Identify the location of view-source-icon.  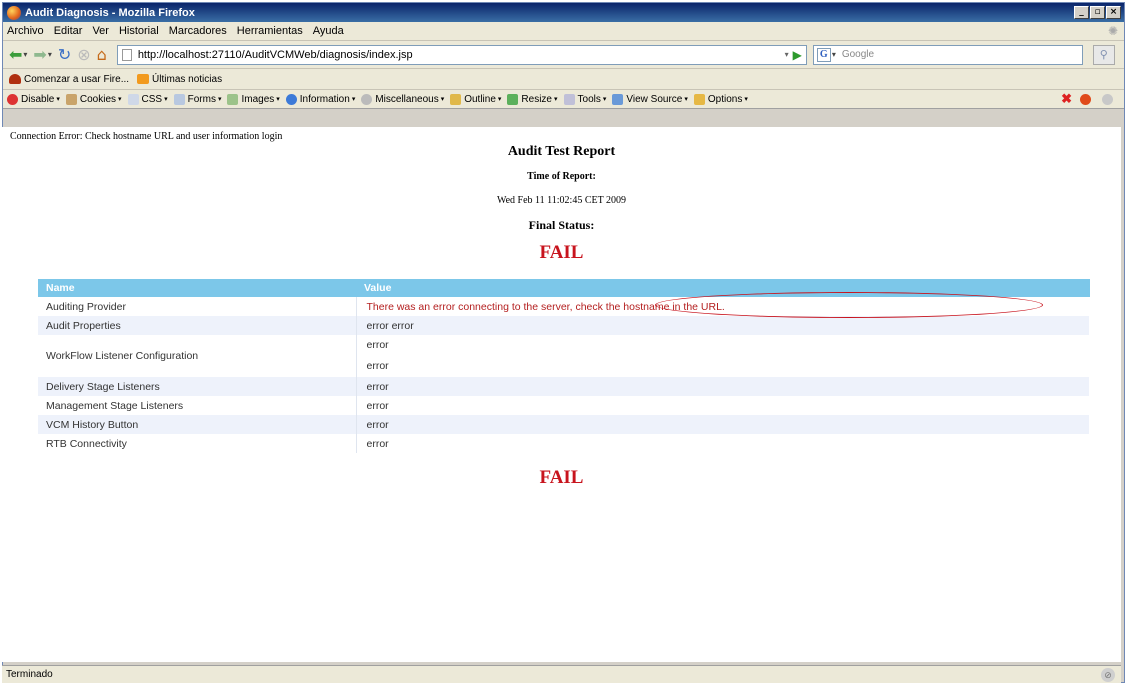
(618, 99).